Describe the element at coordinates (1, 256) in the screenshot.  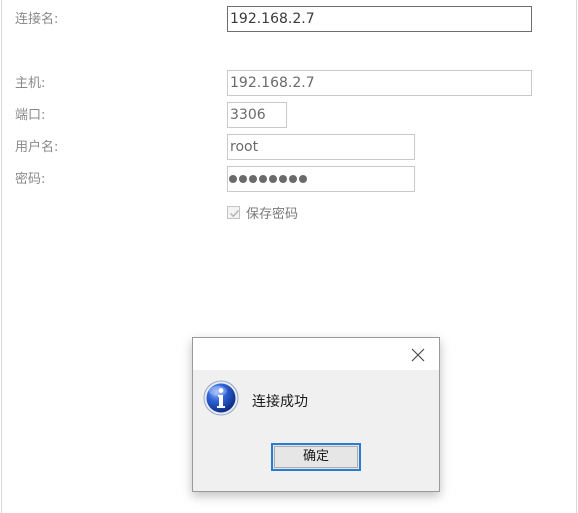
I see `panel-left-border` at that location.